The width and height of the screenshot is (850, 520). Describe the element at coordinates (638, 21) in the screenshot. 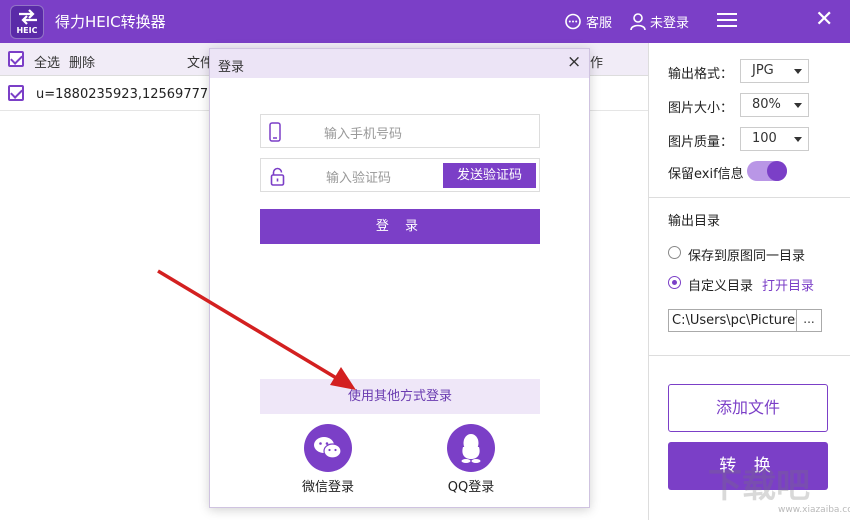

I see `user-icon` at that location.